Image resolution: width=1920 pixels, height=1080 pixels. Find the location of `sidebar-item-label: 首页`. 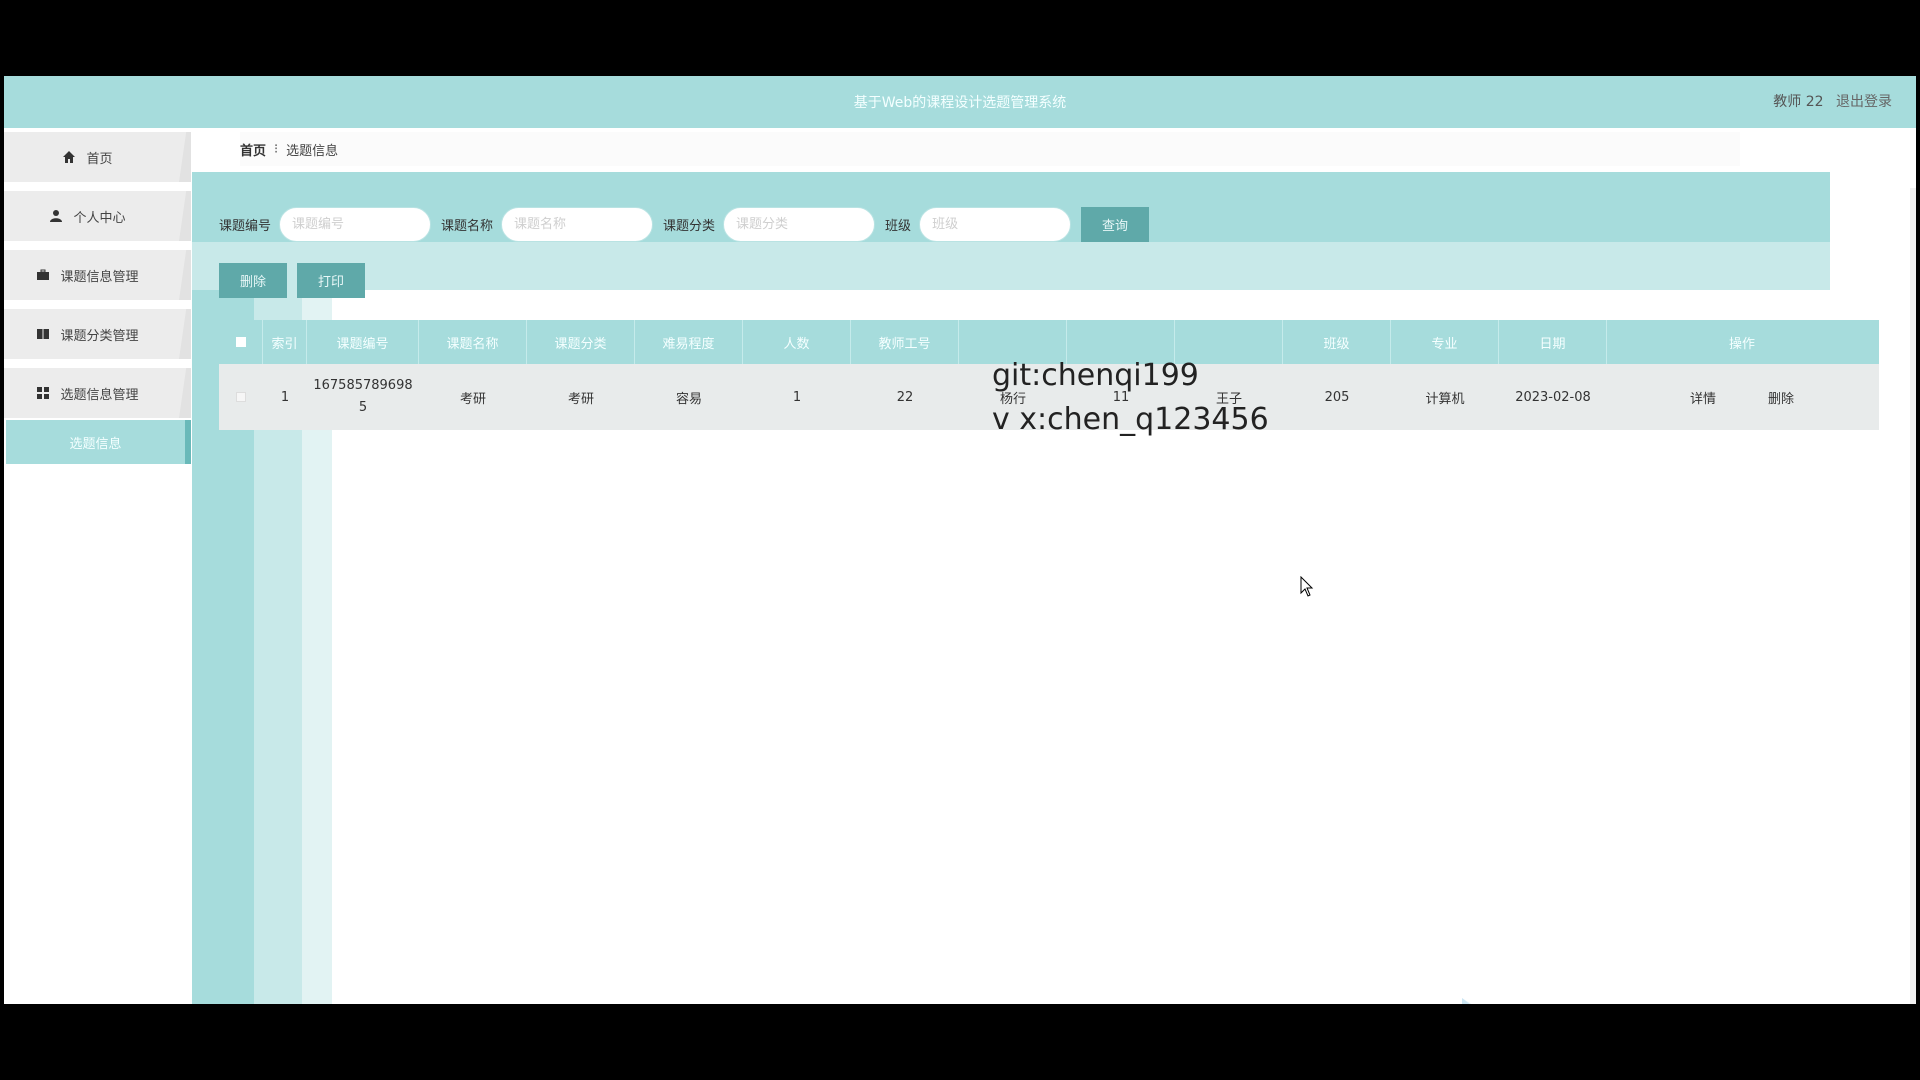

sidebar-item-label: 首页 is located at coordinates (99, 159).